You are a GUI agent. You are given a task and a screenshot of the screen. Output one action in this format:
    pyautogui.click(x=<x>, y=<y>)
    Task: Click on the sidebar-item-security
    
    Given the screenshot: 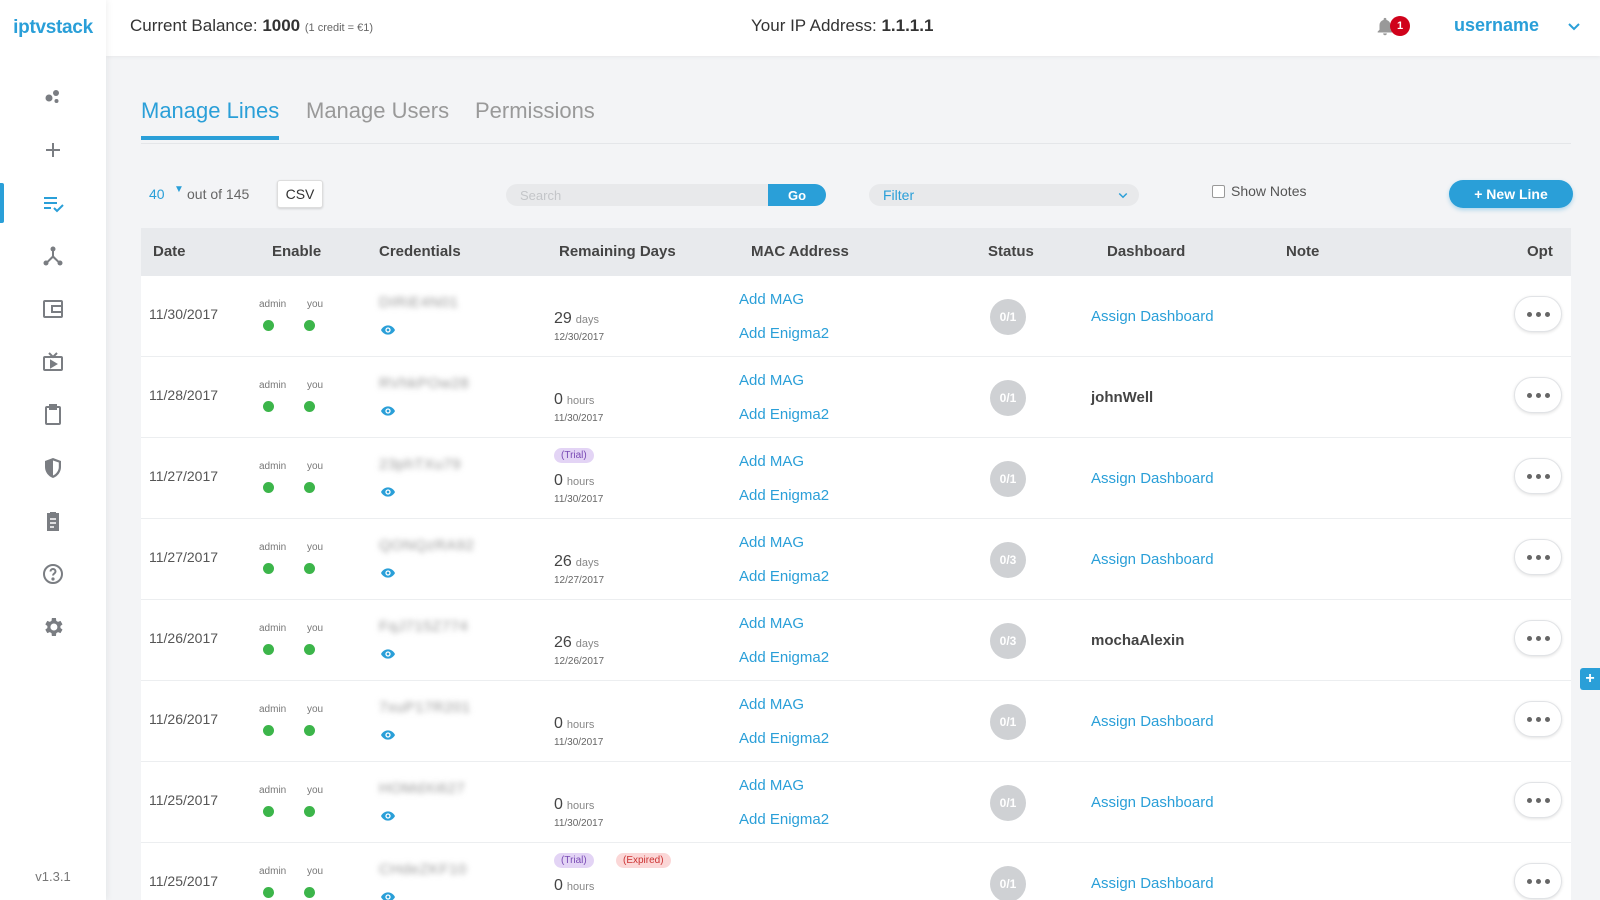 What is the action you would take?
    pyautogui.click(x=53, y=467)
    